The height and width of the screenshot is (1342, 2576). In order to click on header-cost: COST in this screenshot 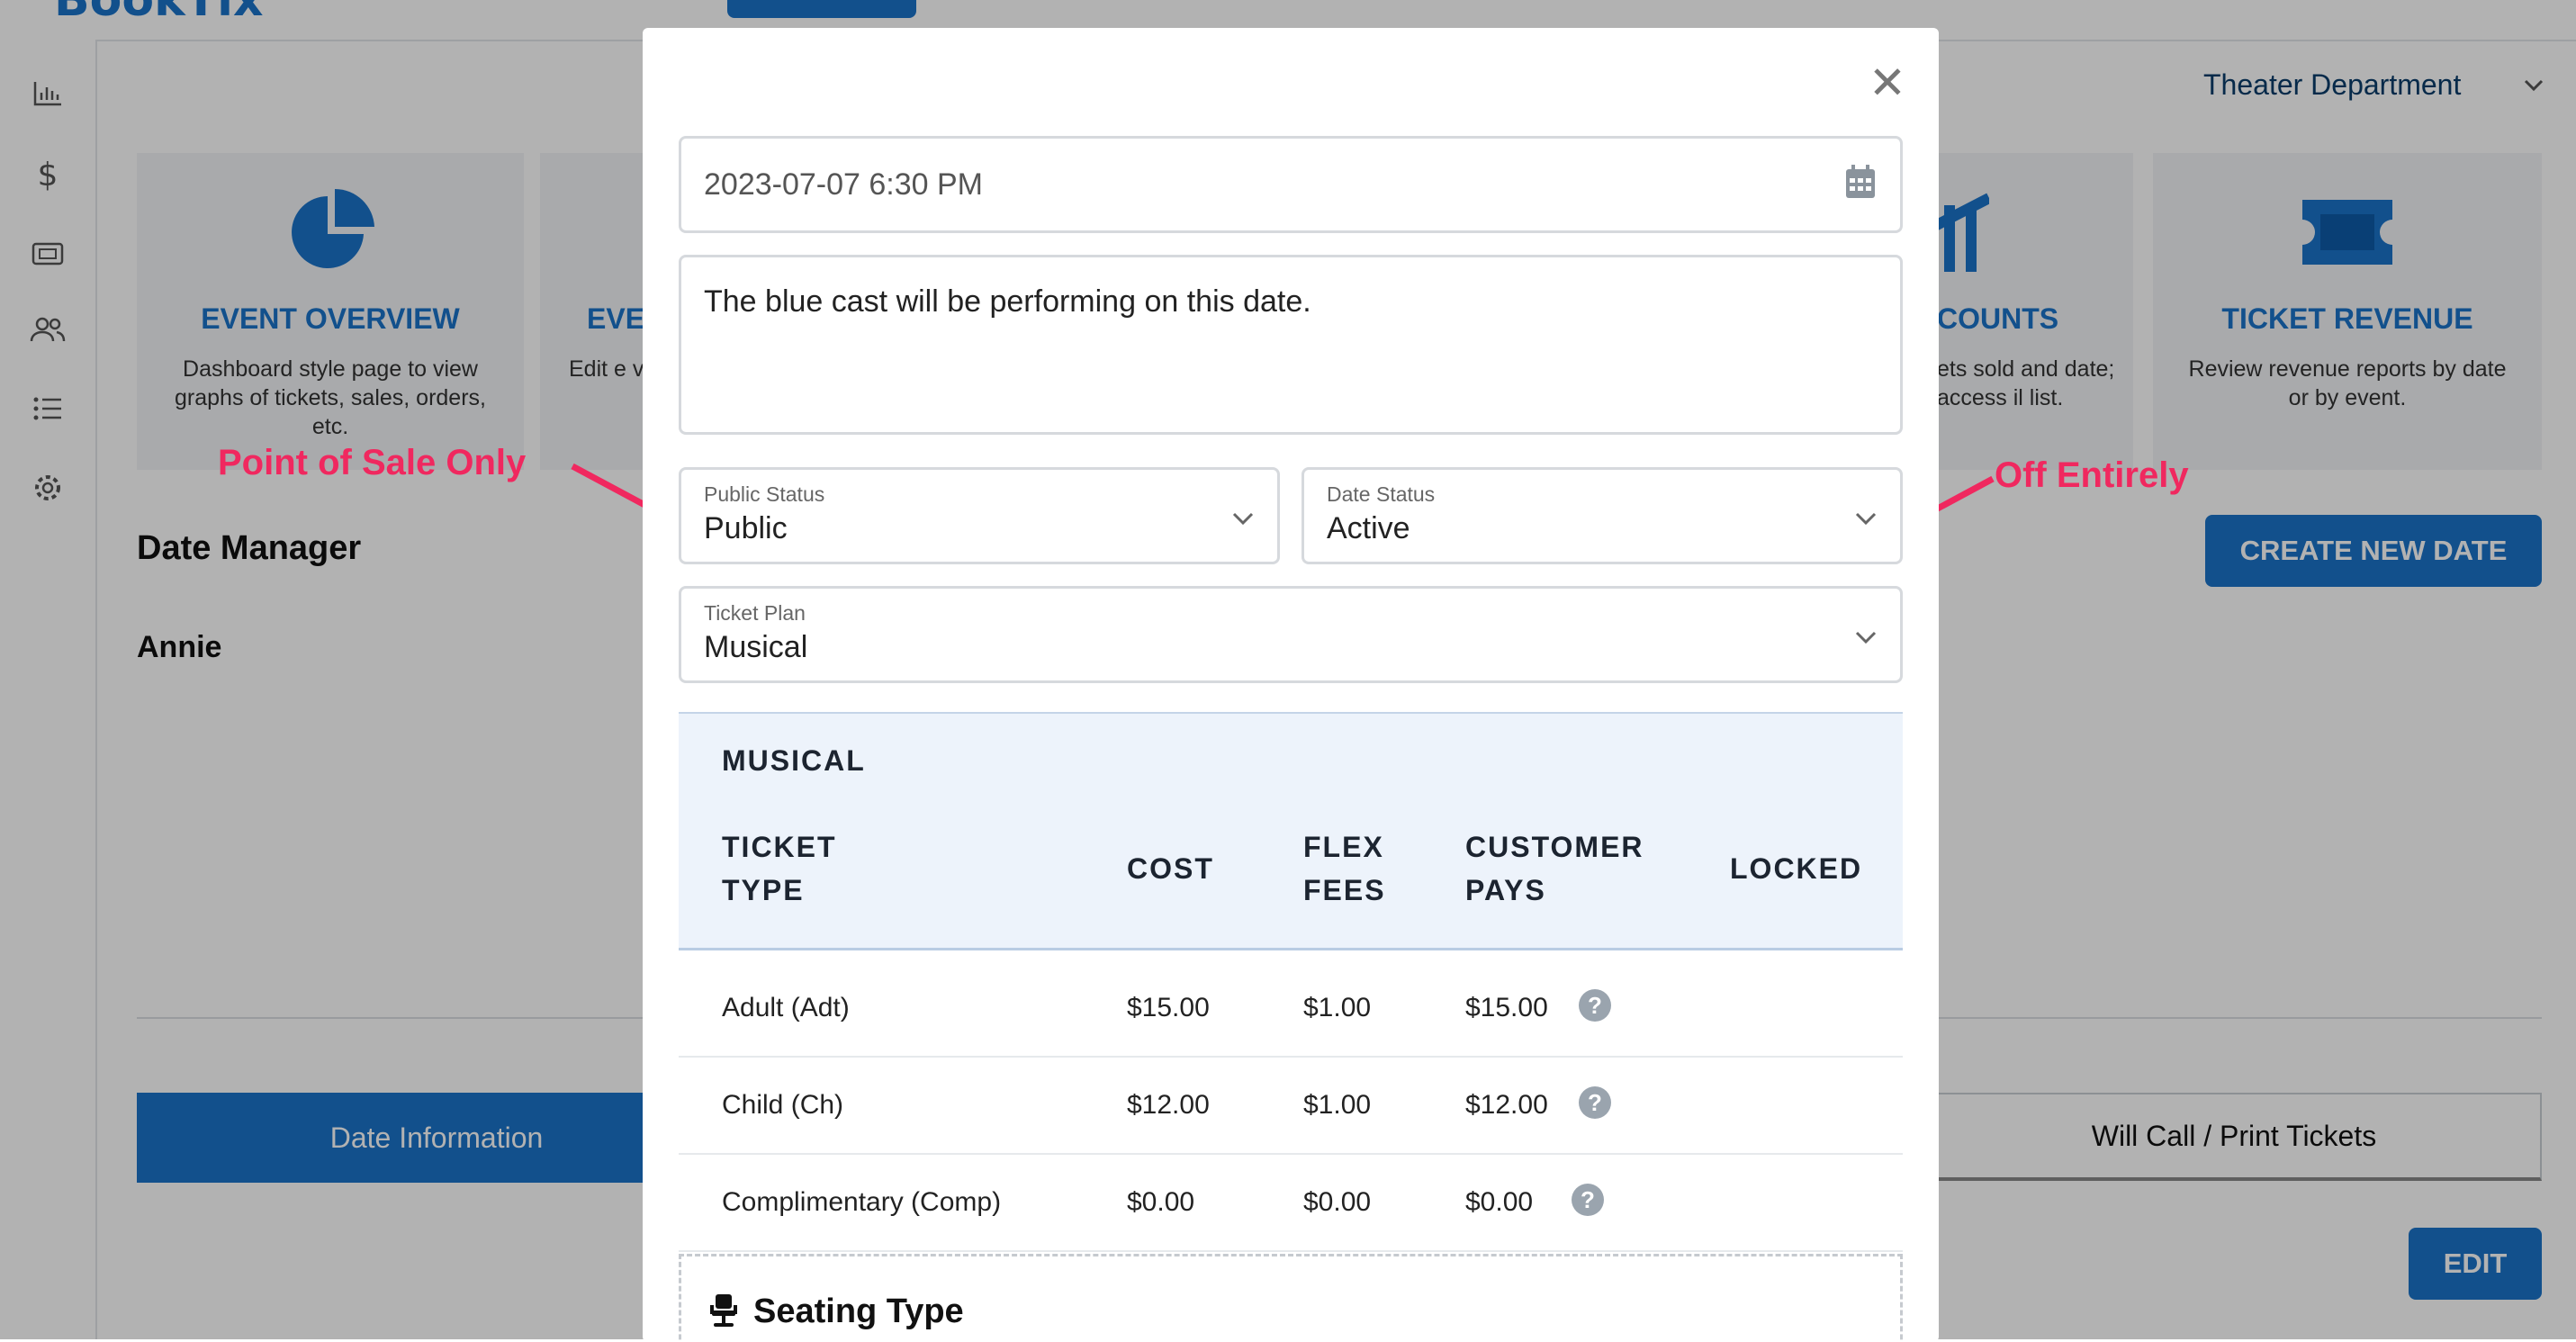, I will do `click(1170, 869)`.